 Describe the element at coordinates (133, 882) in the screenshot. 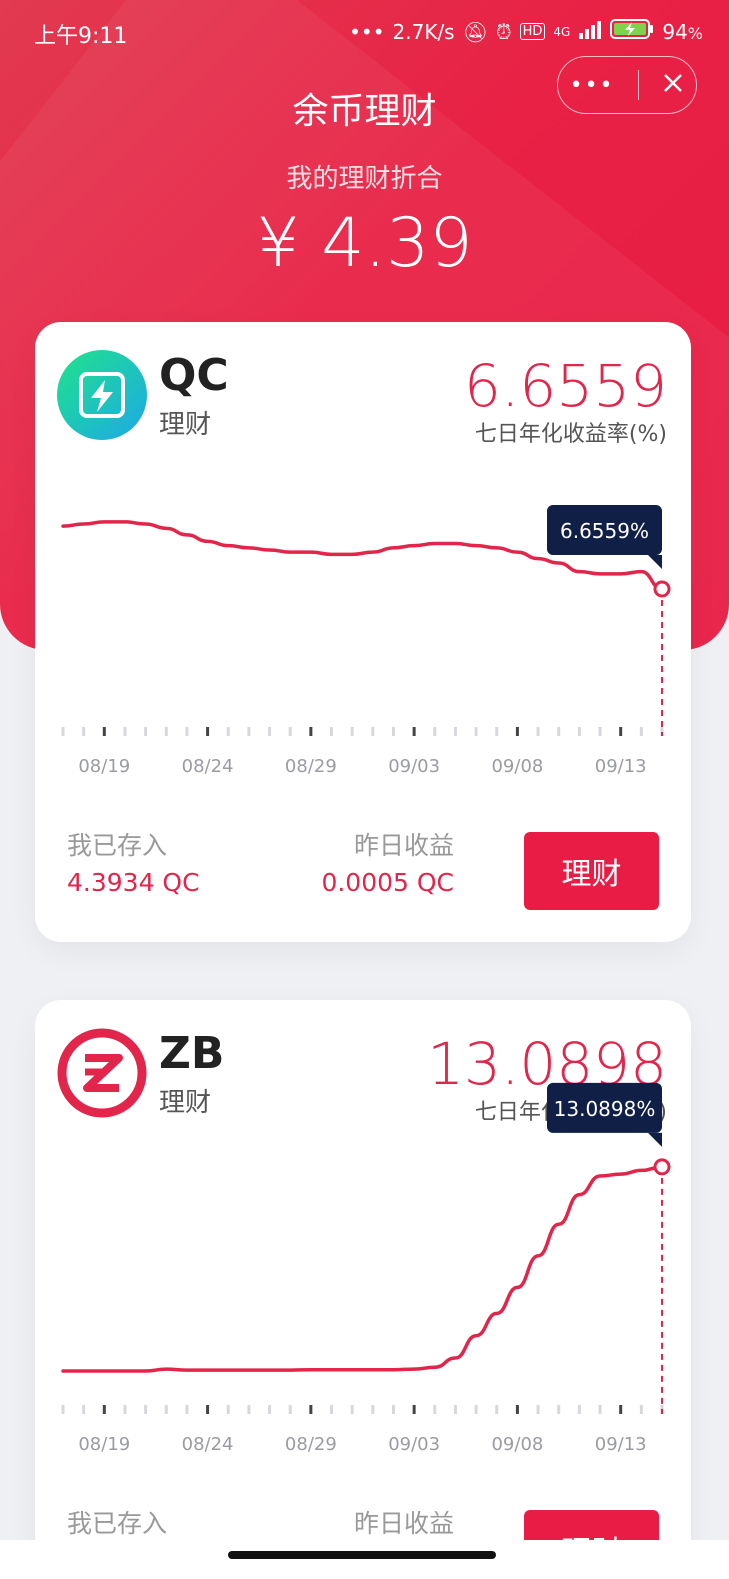

I see `deposited-value: 4.3934 QC` at that location.